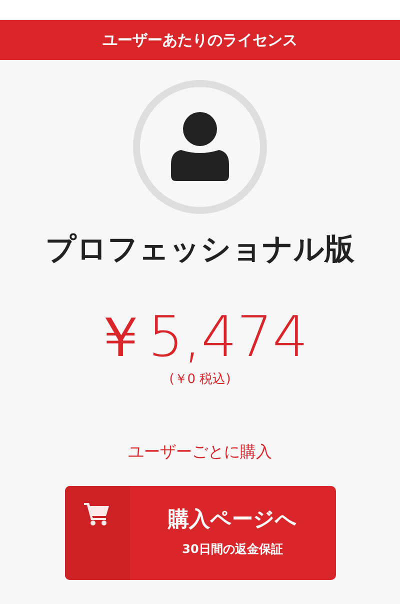  What do you see at coordinates (200, 250) in the screenshot?
I see `plan-name: プロフェッショナル版` at bounding box center [200, 250].